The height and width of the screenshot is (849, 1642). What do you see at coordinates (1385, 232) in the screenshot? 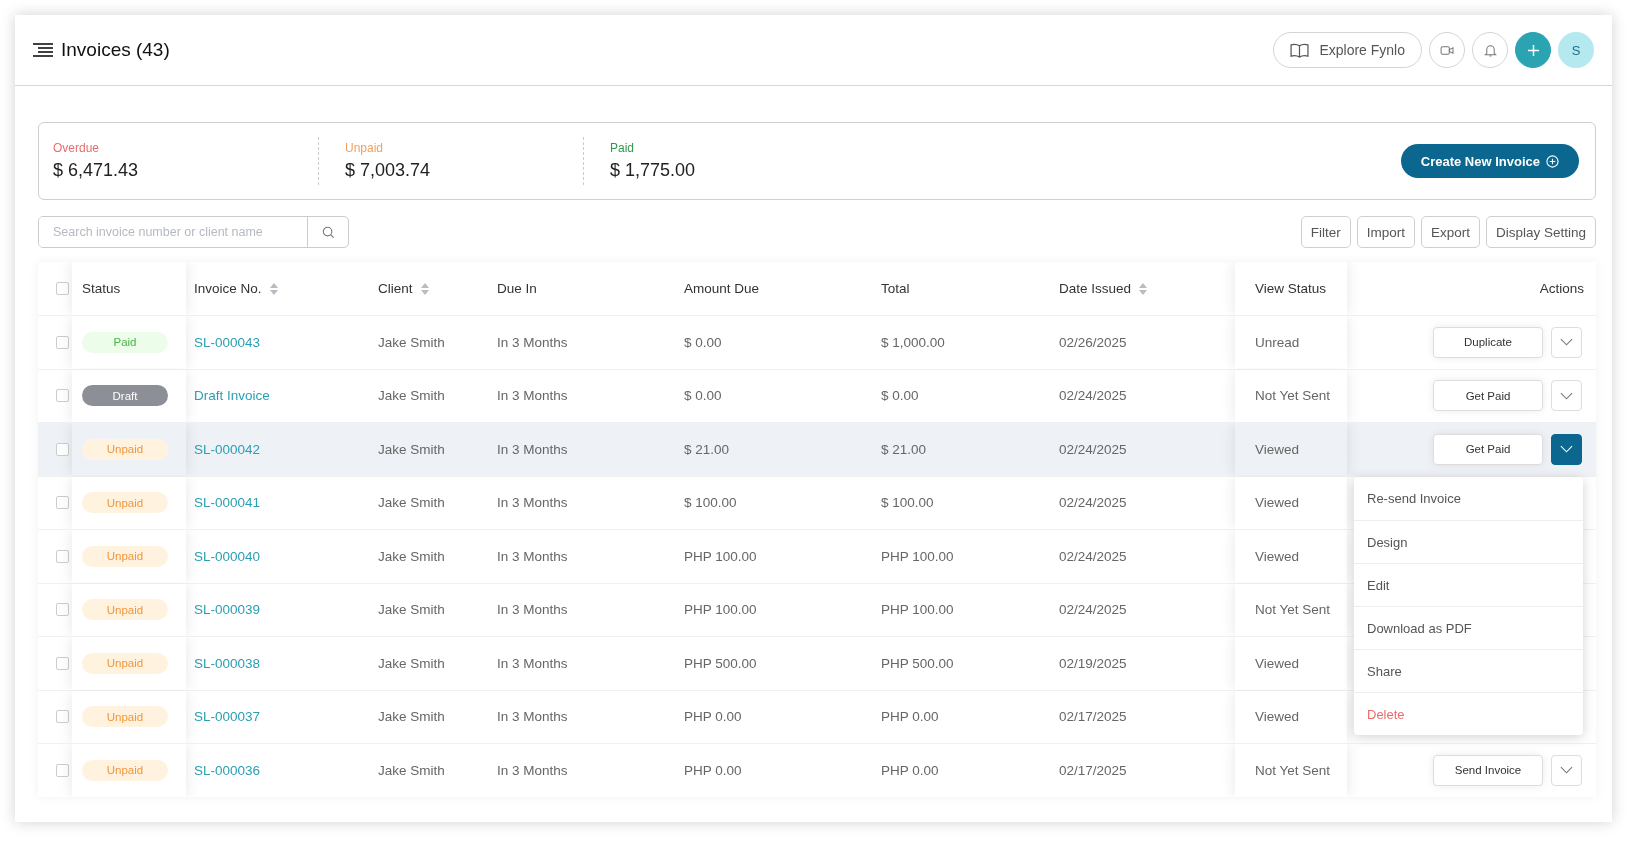
I see `toolbar-button: Import` at bounding box center [1385, 232].